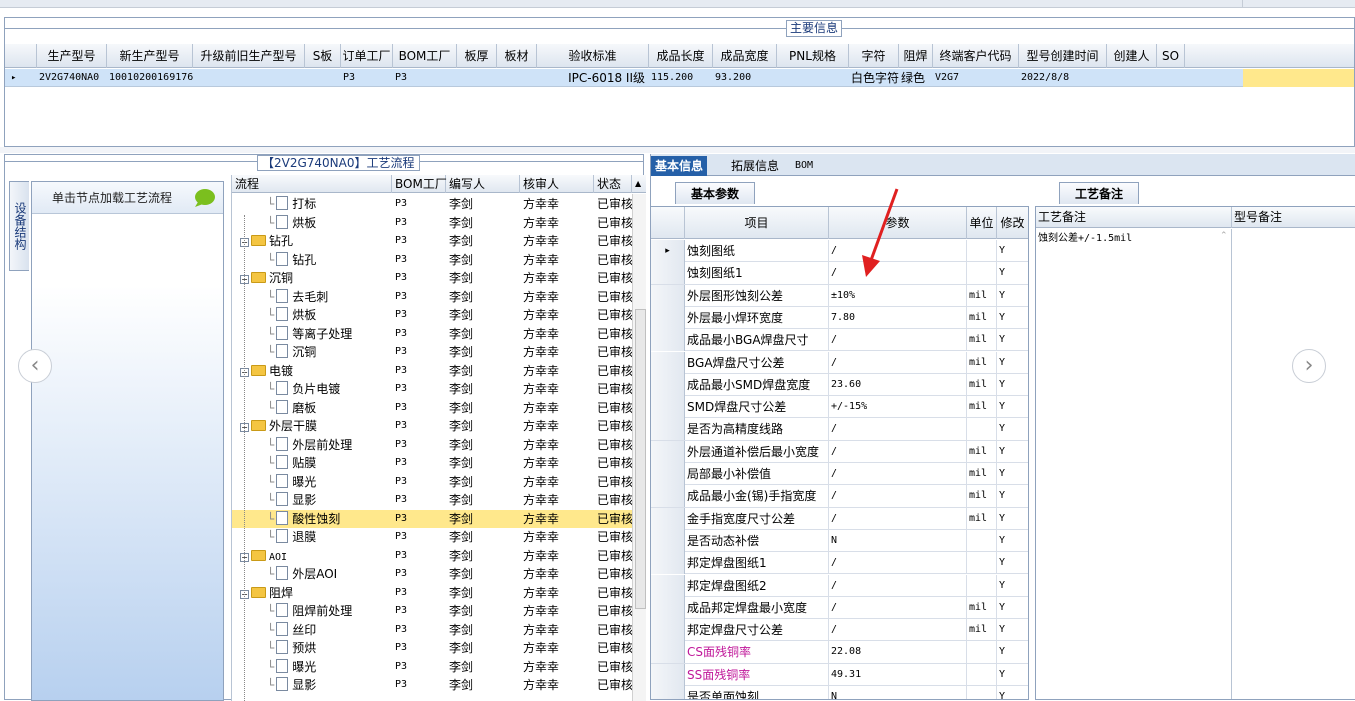 This screenshot has height=701, width=1355. Describe the element at coordinates (613, 184) in the screenshot. I see `tree-col-header-4: 状态` at that location.